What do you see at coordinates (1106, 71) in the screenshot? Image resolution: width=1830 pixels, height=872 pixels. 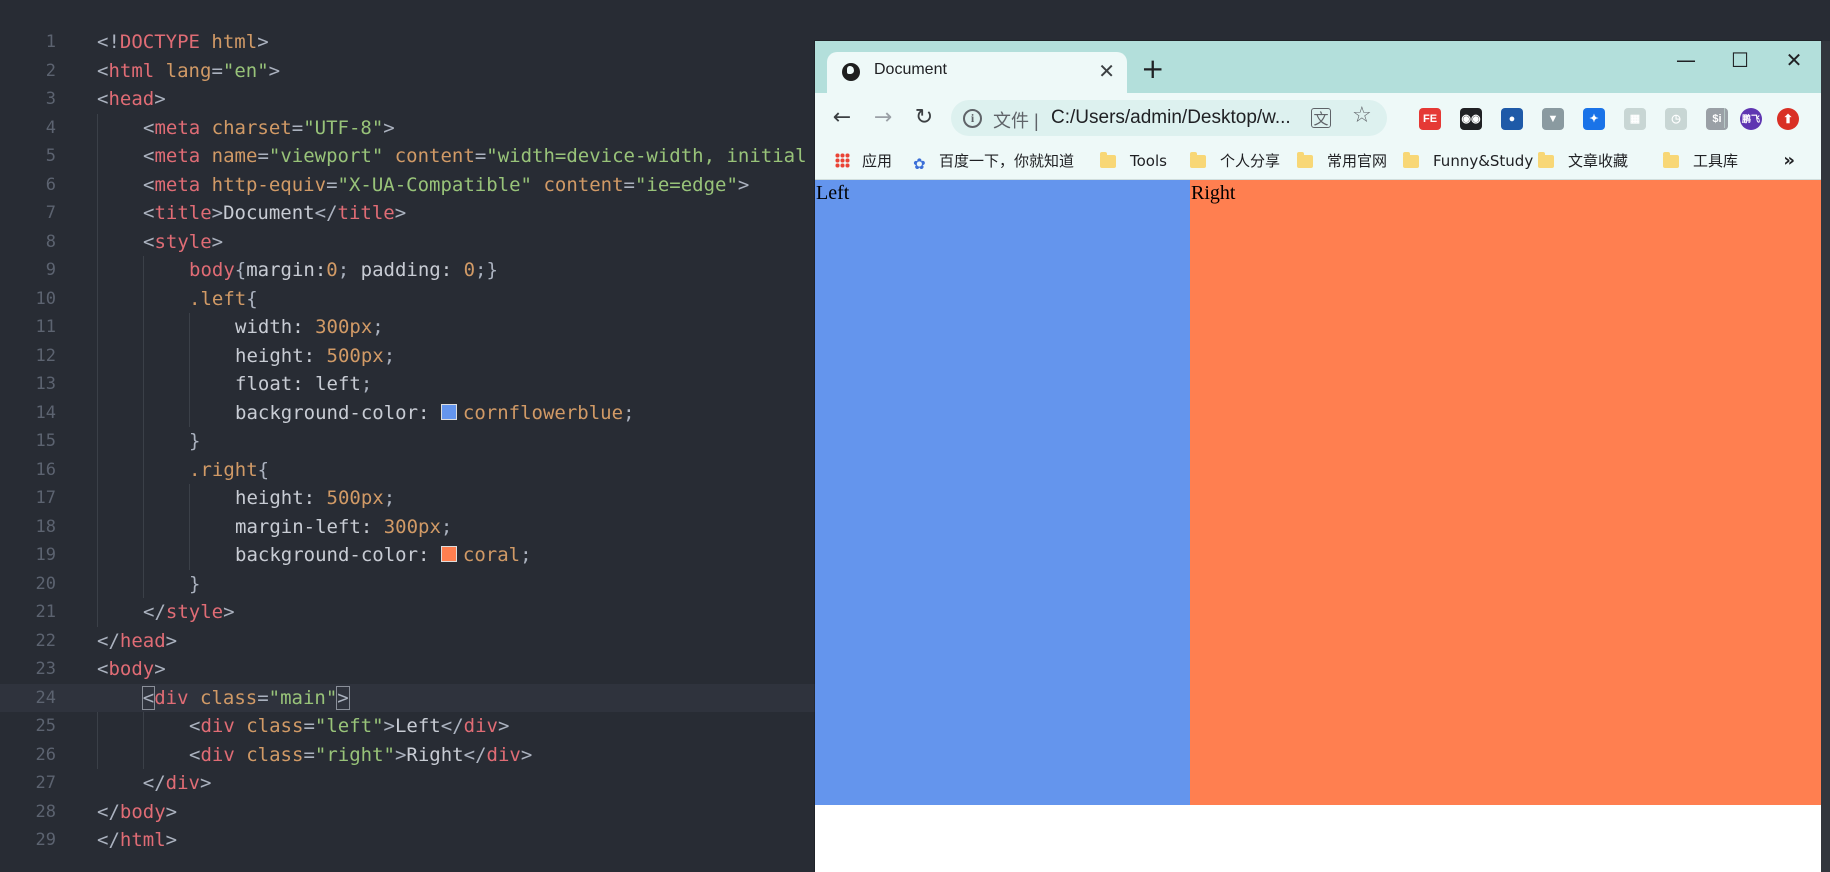 I see `tab-close-icon: ✕` at bounding box center [1106, 71].